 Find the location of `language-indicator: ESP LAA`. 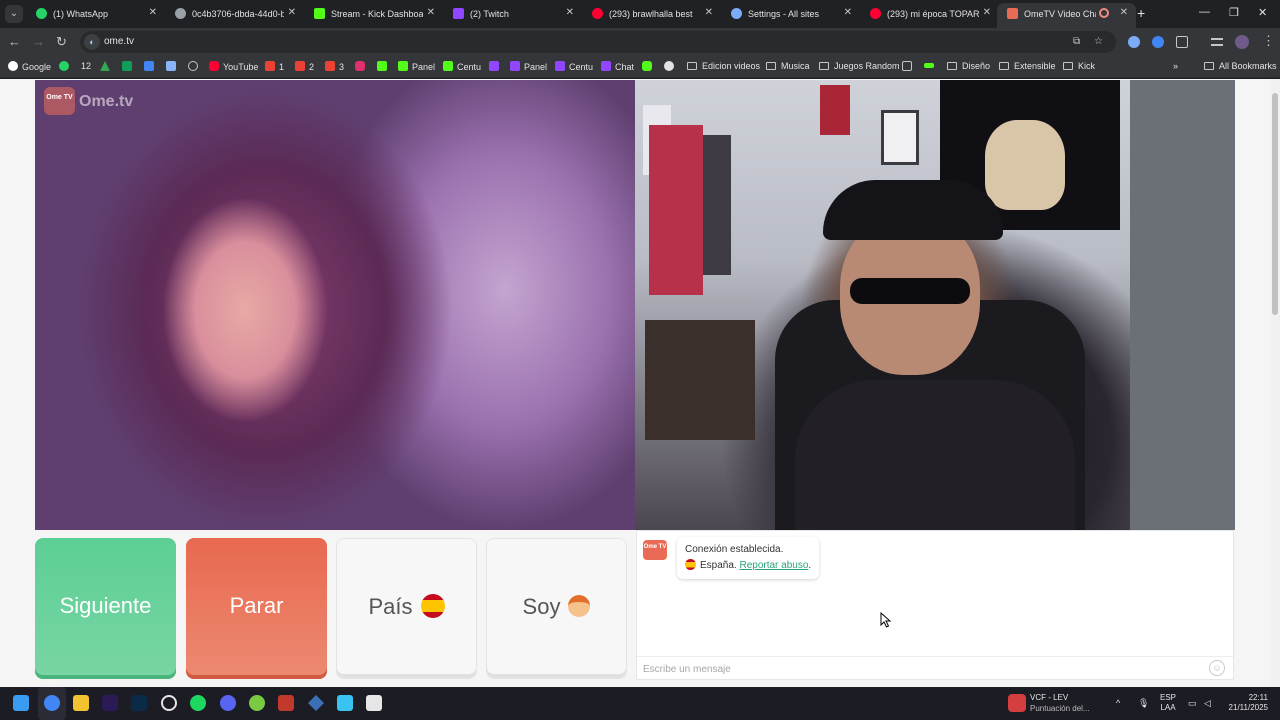

language-indicator: ESP LAA is located at coordinates (1168, 703).